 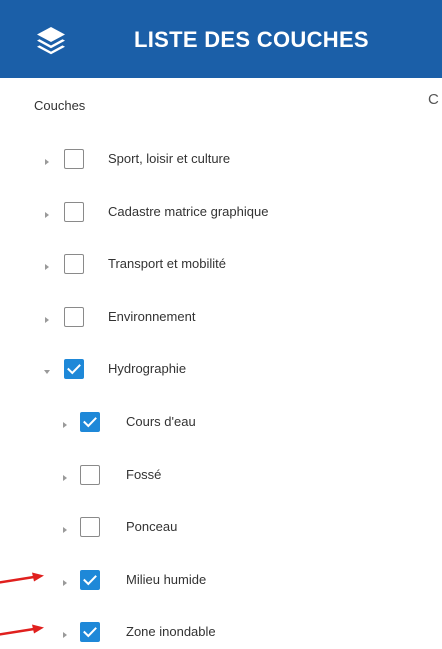 I want to click on layer-row: Environnement, so click(x=200, y=320).